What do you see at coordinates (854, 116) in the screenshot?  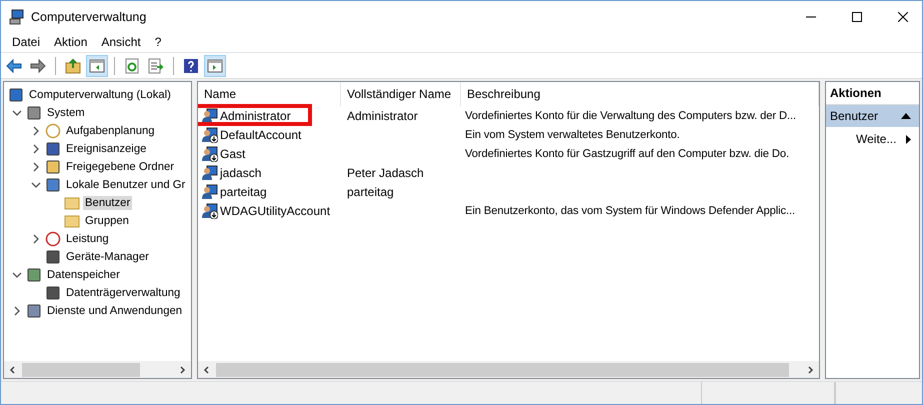 I see `section-title: Benutzer` at bounding box center [854, 116].